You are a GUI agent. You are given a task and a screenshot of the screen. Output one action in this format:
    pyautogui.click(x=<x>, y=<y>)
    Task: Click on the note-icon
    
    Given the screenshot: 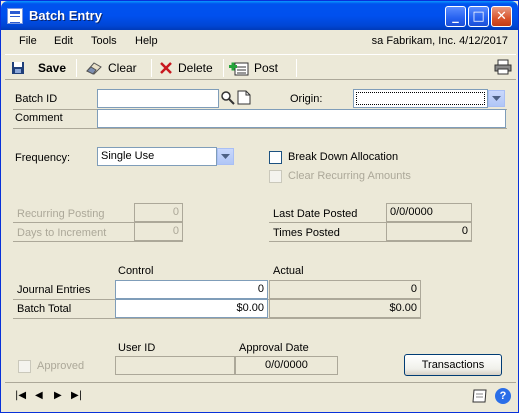 What is the action you would take?
    pyautogui.click(x=480, y=396)
    